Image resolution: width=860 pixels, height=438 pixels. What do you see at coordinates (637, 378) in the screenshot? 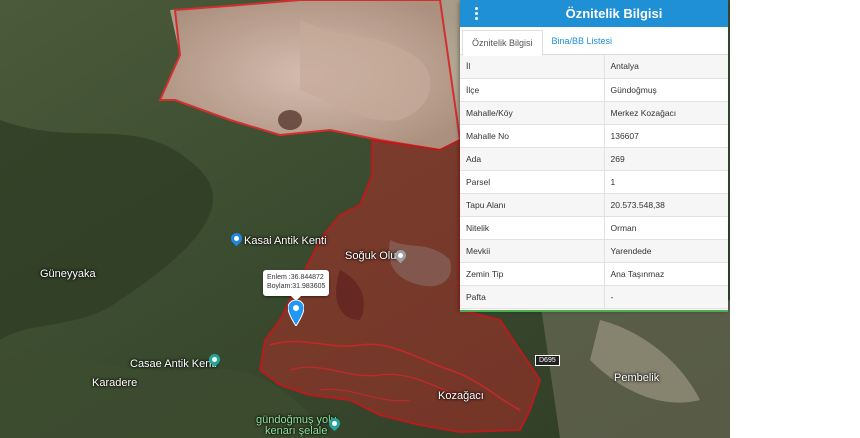
I see `label-pembelik: Pembelik` at bounding box center [637, 378].